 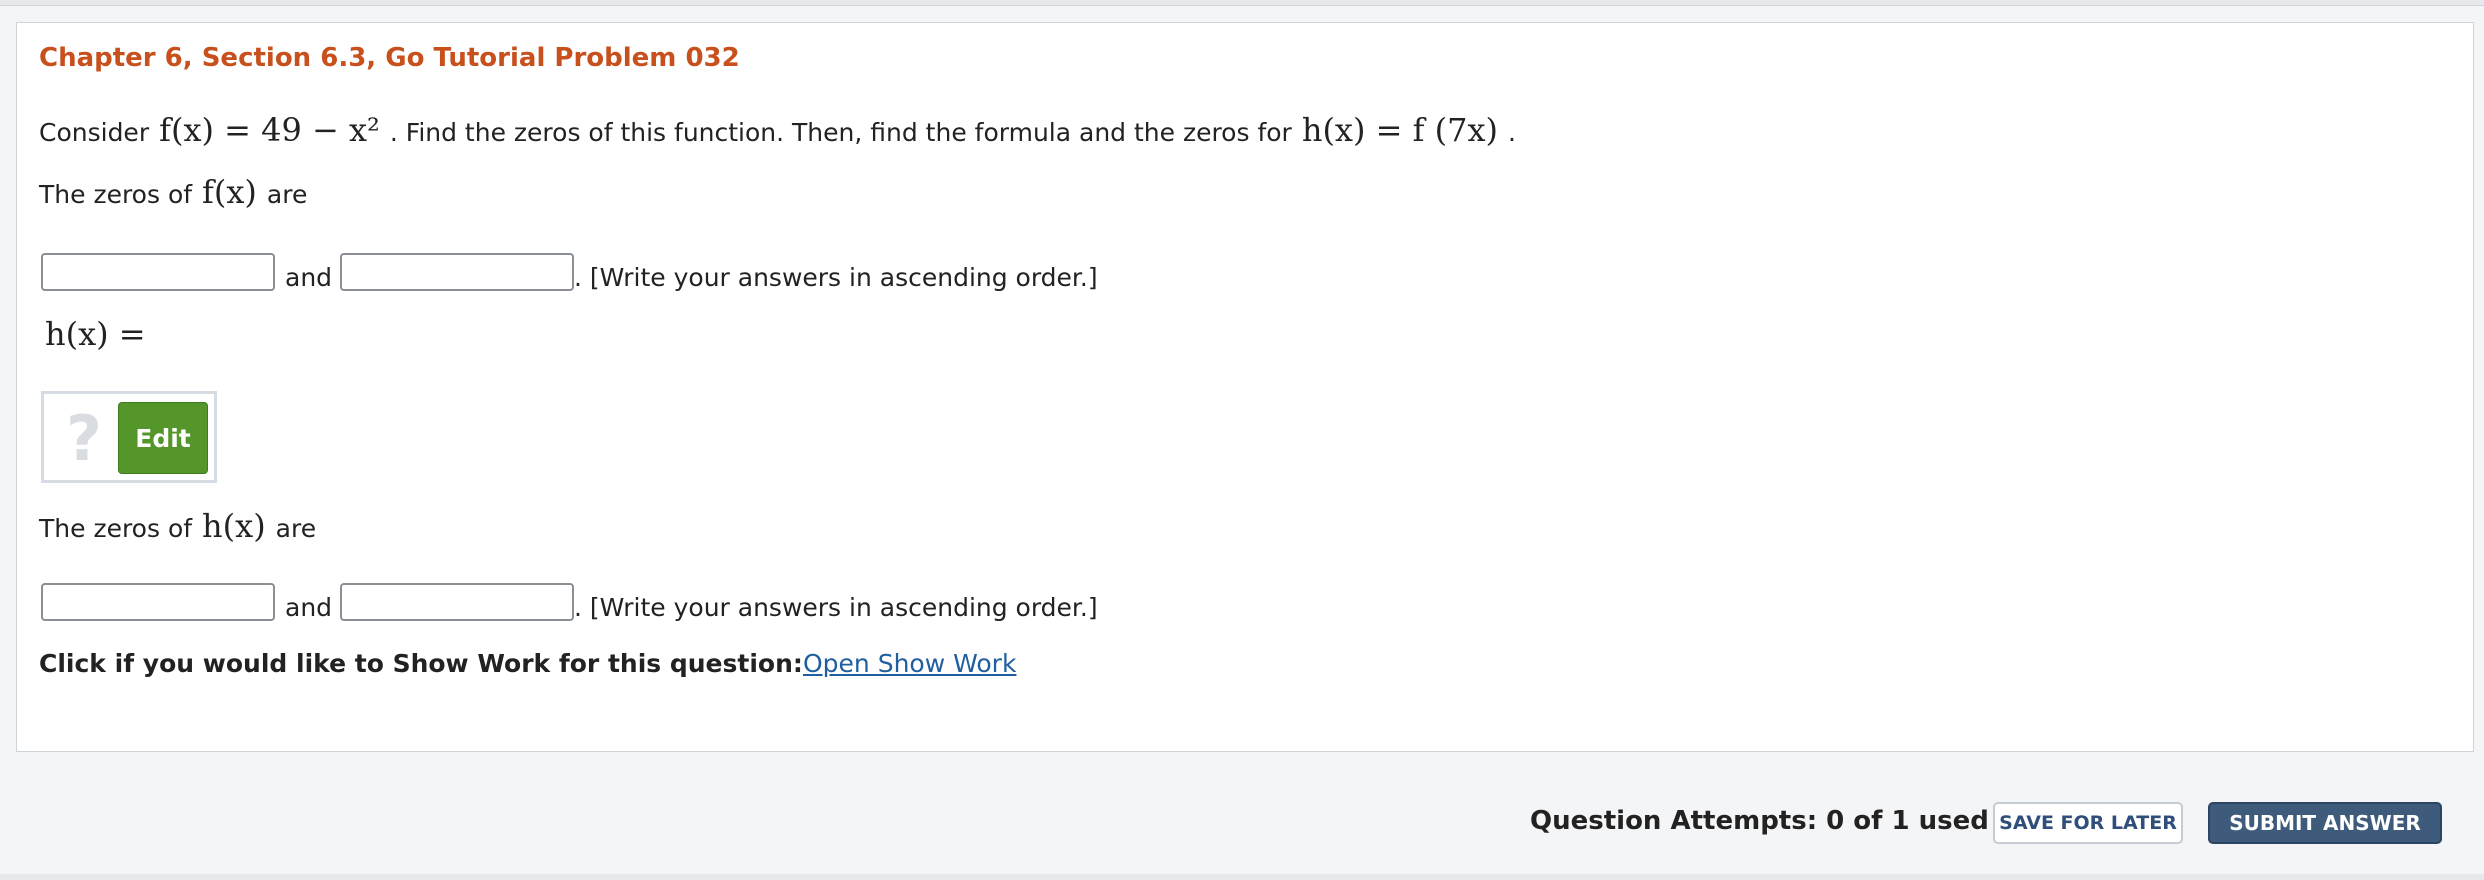 I want to click on h-zero-2-input, so click(x=457, y=602).